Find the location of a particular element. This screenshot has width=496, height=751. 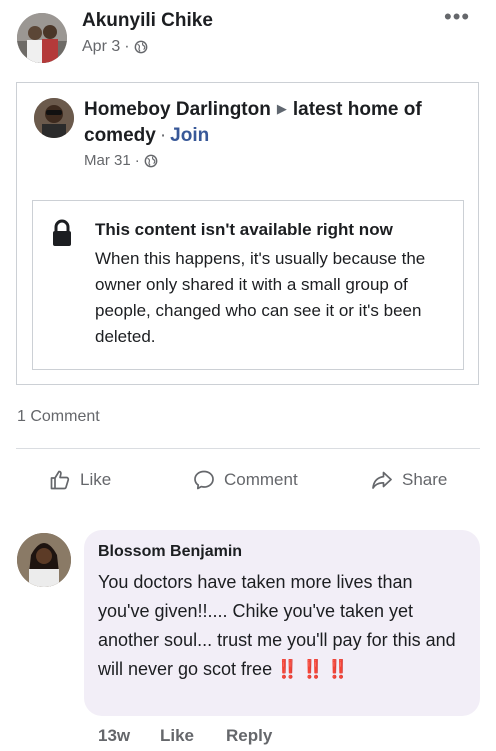

commenter-name: Blossom Benjamin is located at coordinates (170, 552).